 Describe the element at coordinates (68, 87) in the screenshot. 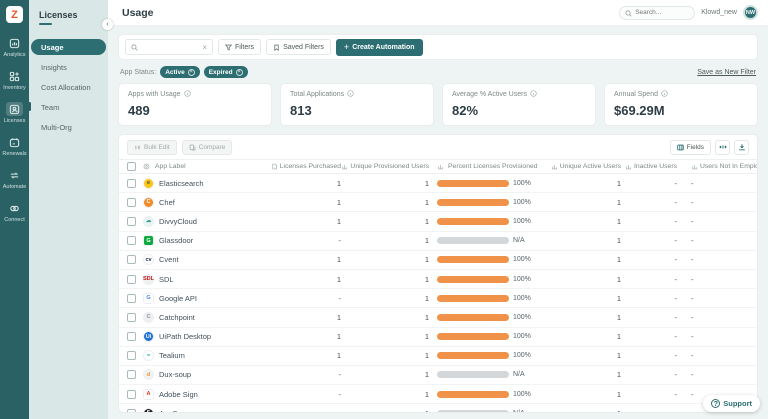

I see `subnav-item-cost-allocation: Cost Allocation` at that location.